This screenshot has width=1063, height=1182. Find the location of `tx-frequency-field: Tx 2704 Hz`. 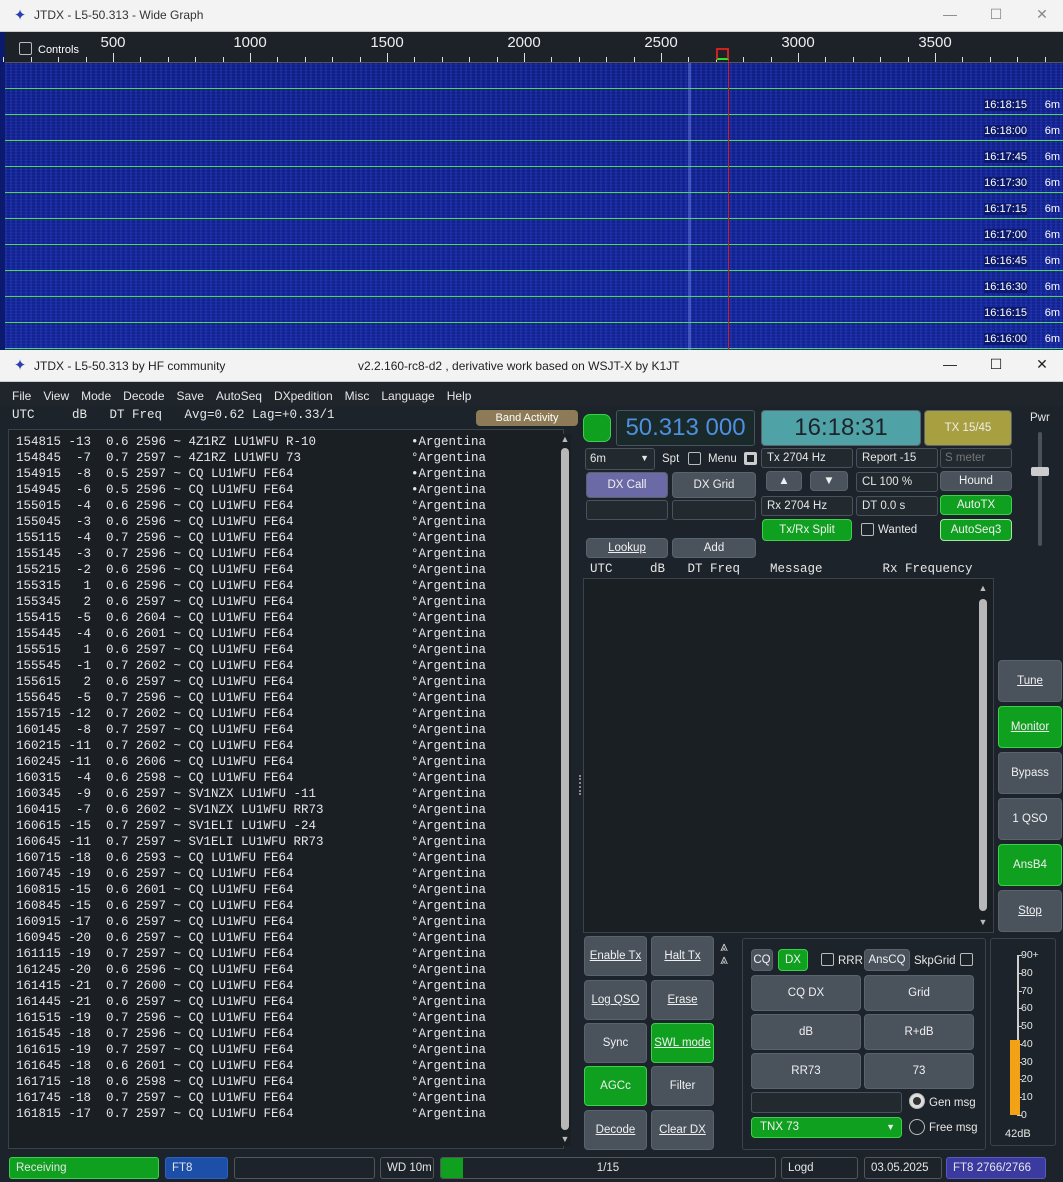

tx-frequency-field: Tx 2704 Hz is located at coordinates (807, 458).